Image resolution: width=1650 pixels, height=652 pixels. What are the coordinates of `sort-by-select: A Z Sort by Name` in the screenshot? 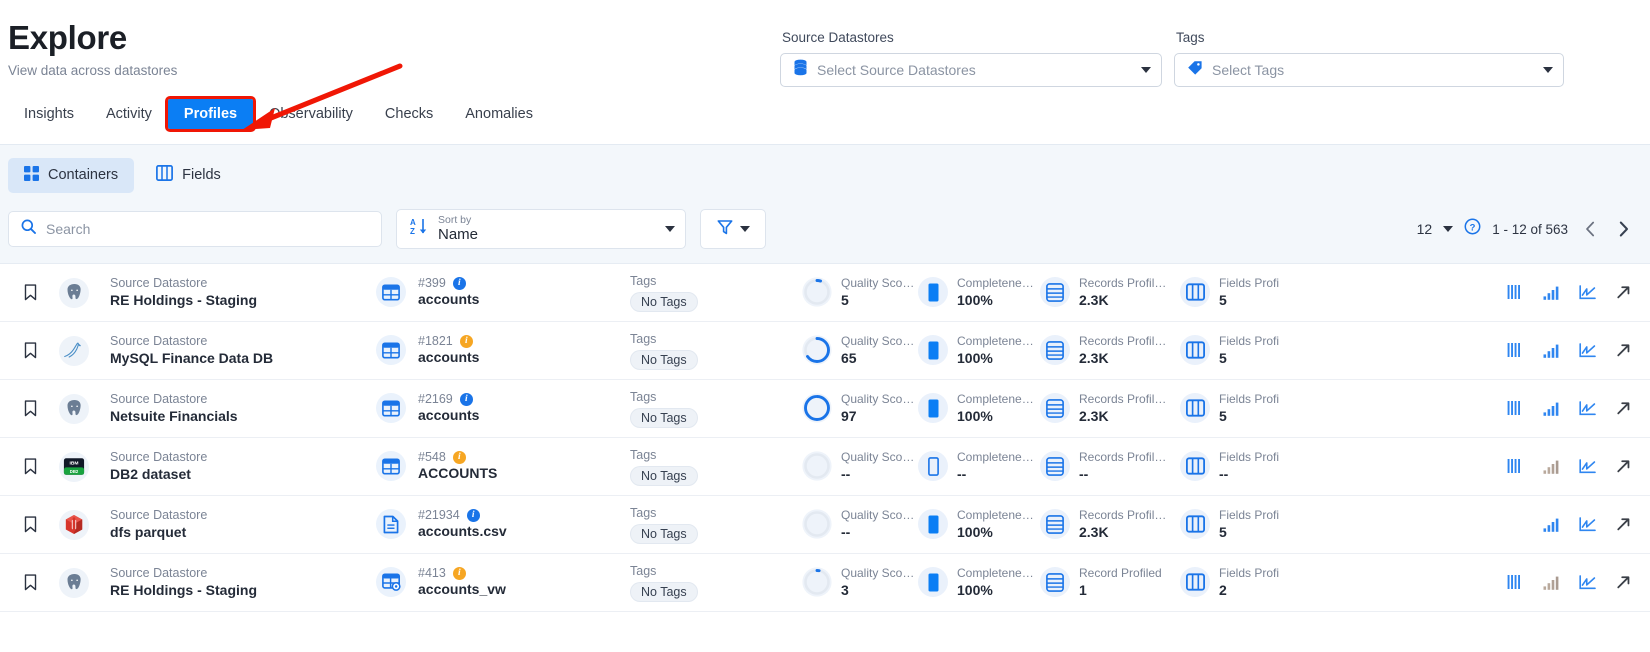 It's located at (541, 229).